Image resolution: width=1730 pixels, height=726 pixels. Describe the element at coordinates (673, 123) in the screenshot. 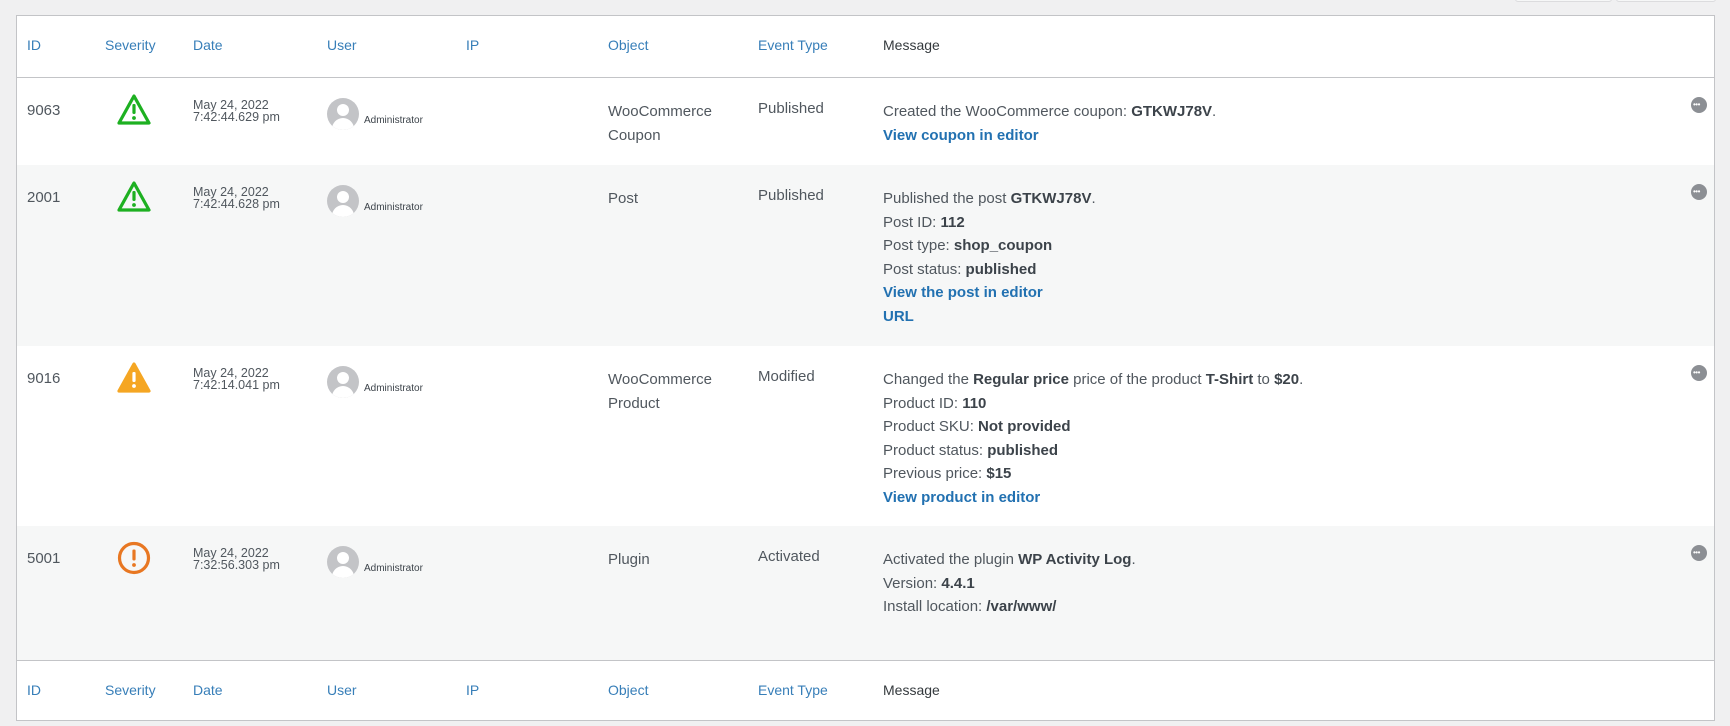

I see `event-object: WooCommerce Coupon` at that location.